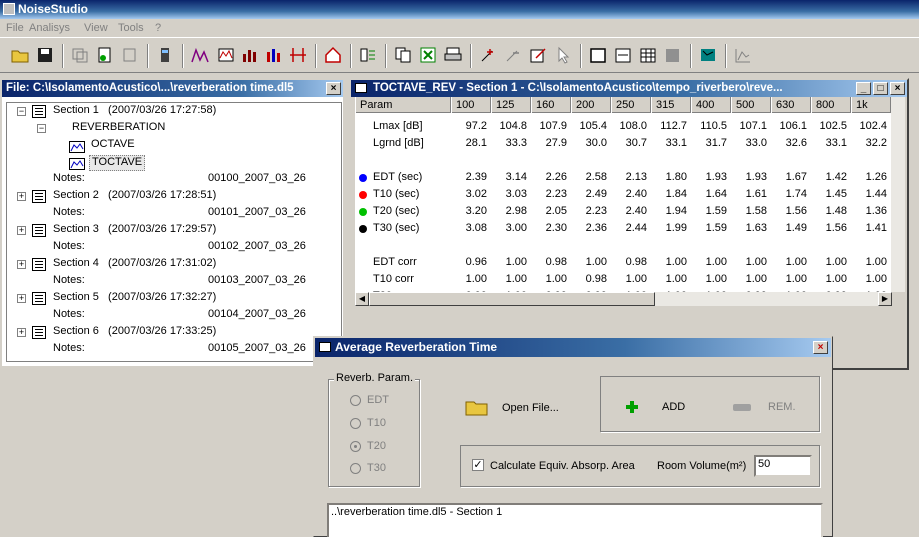  Describe the element at coordinates (333, 88) in the screenshot. I see `file-panel-close-button: ×` at that location.